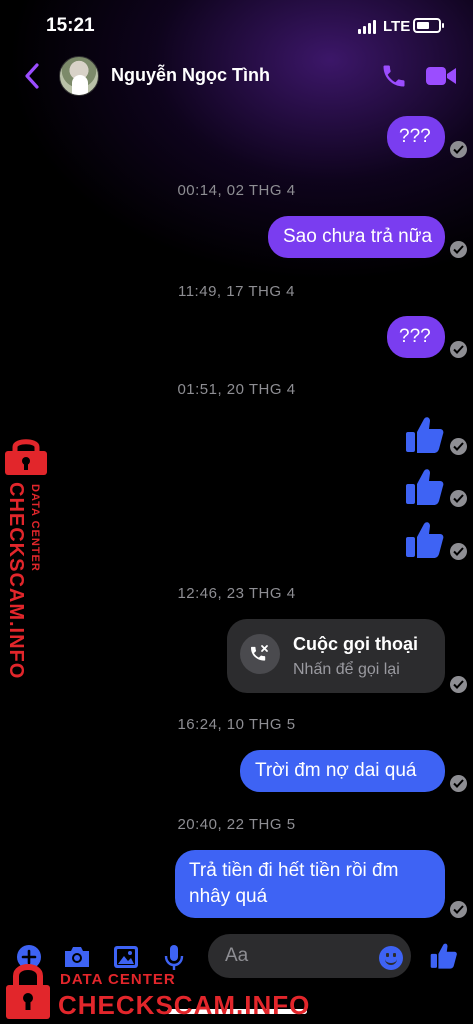 The height and width of the screenshot is (1024, 473). What do you see at coordinates (126, 957) in the screenshot?
I see `image-icon` at bounding box center [126, 957].